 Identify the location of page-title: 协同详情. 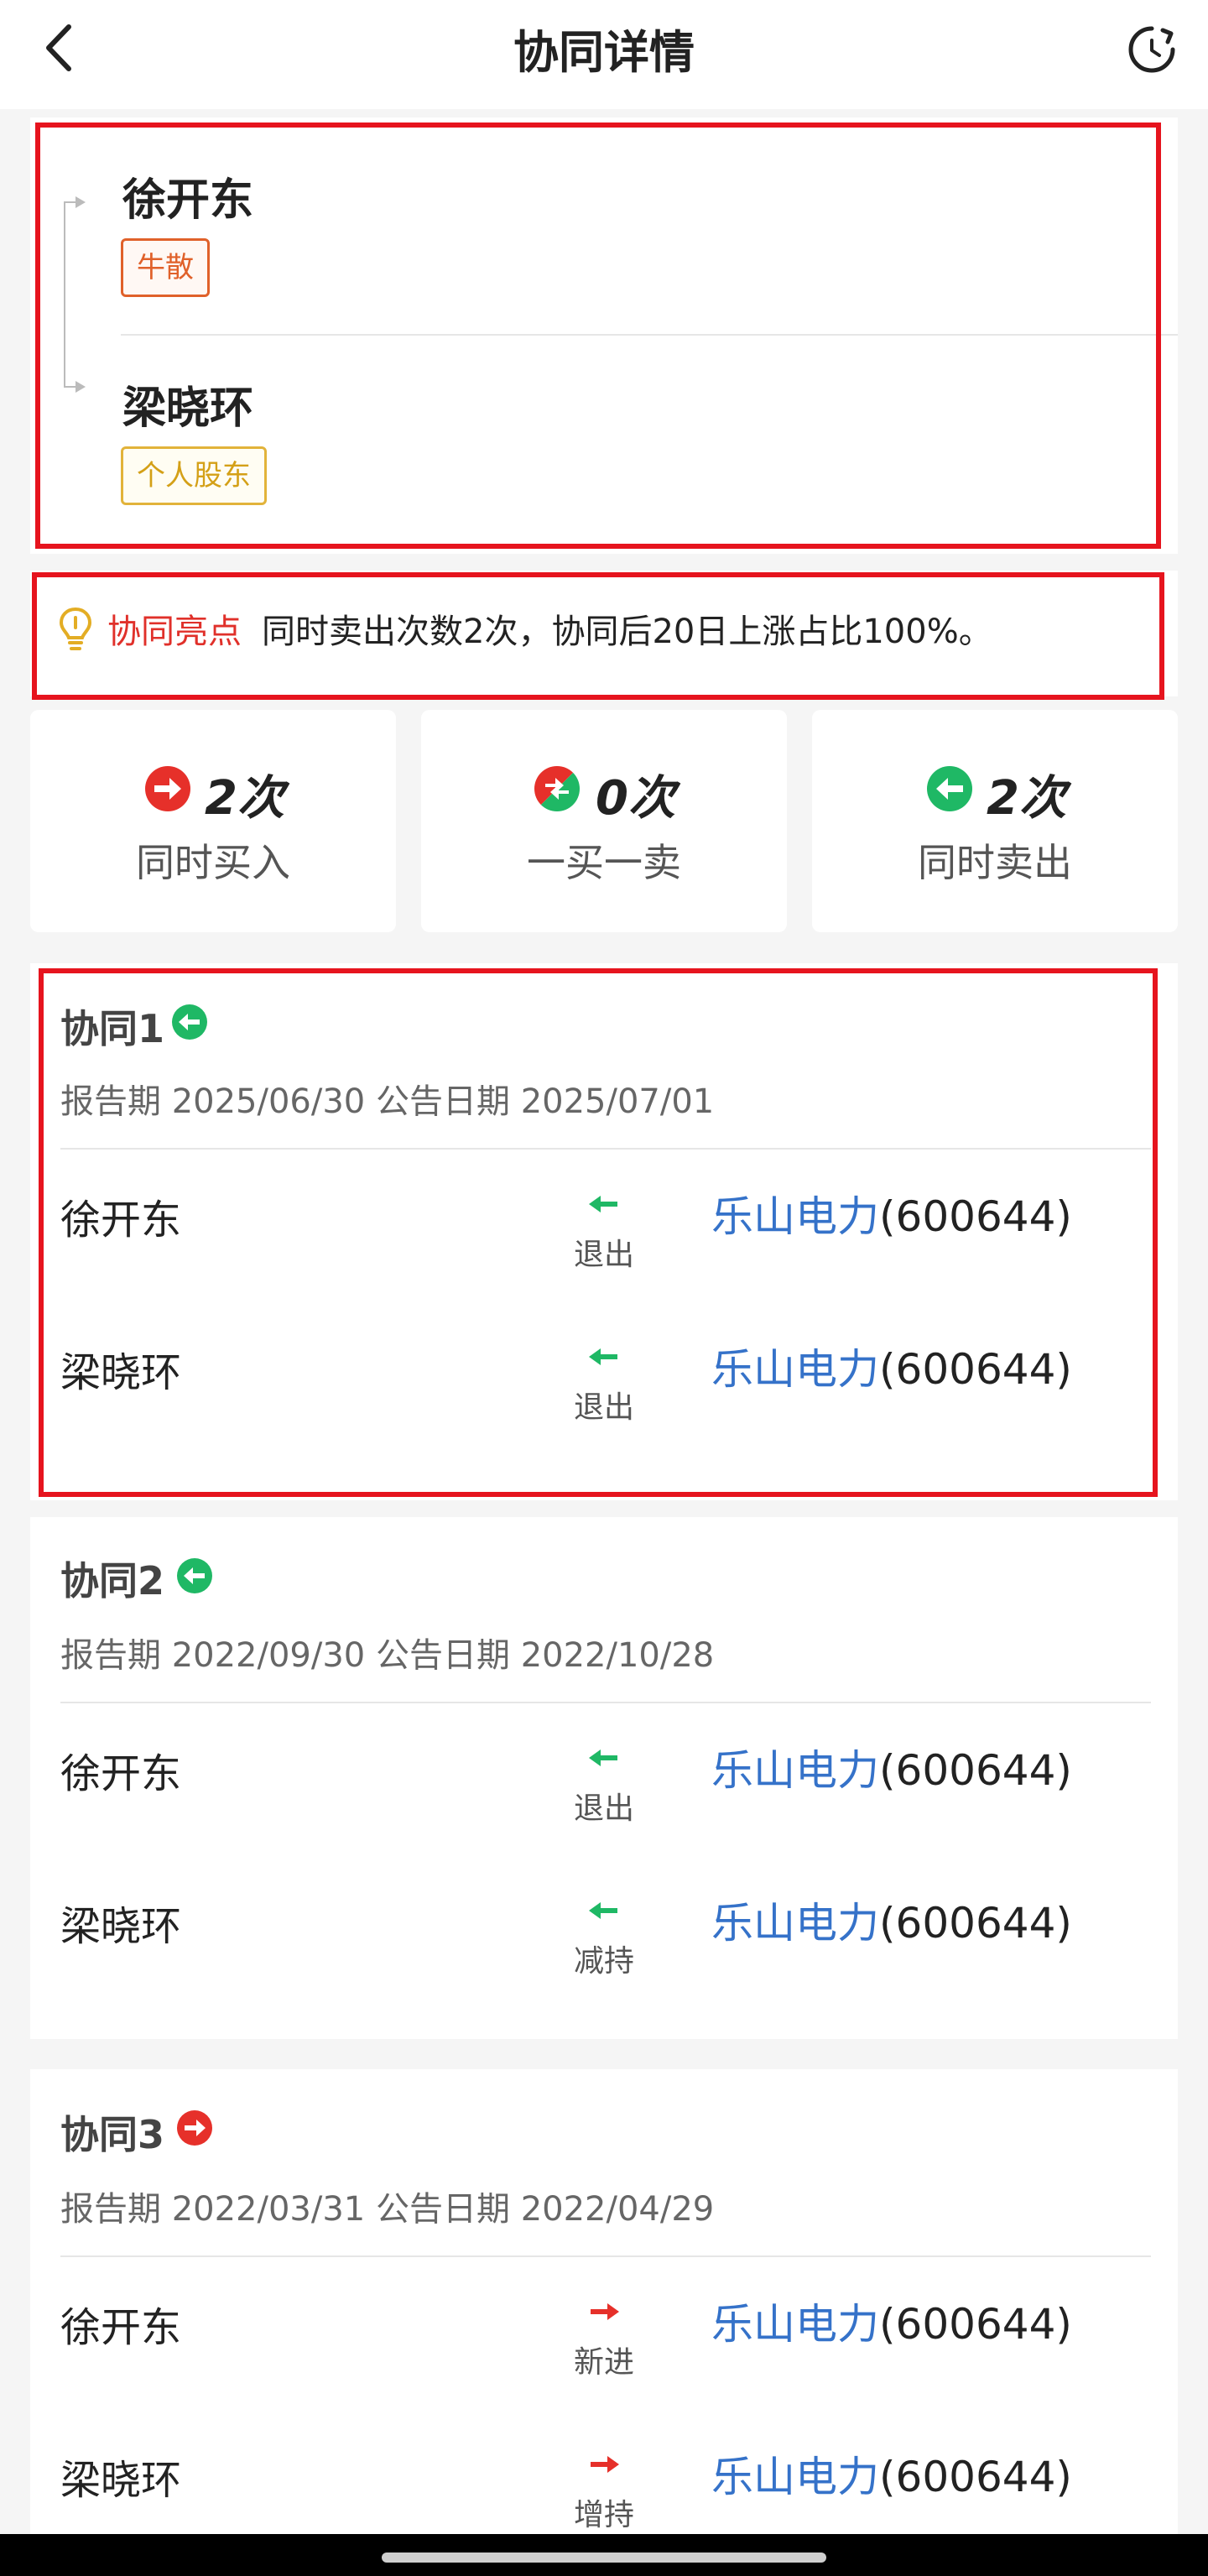
(604, 52).